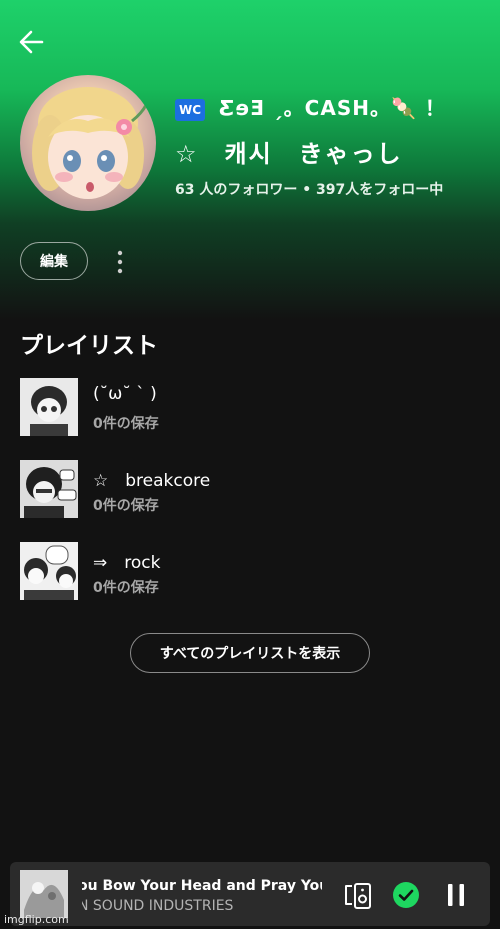 Image resolution: width=500 pixels, height=929 pixels. Describe the element at coordinates (152, 481) in the screenshot. I see `playlist-name: ☆ breakcore` at that location.